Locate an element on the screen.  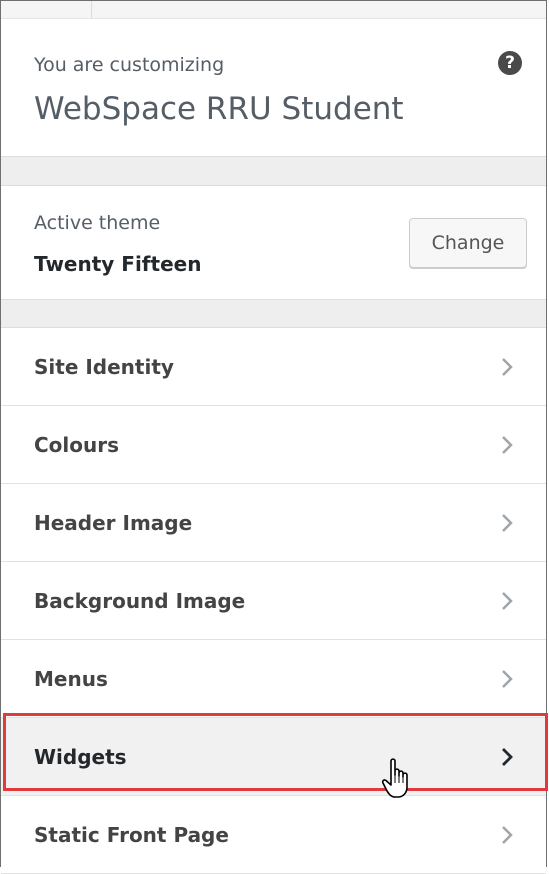
section-label: Colours is located at coordinates (77, 445).